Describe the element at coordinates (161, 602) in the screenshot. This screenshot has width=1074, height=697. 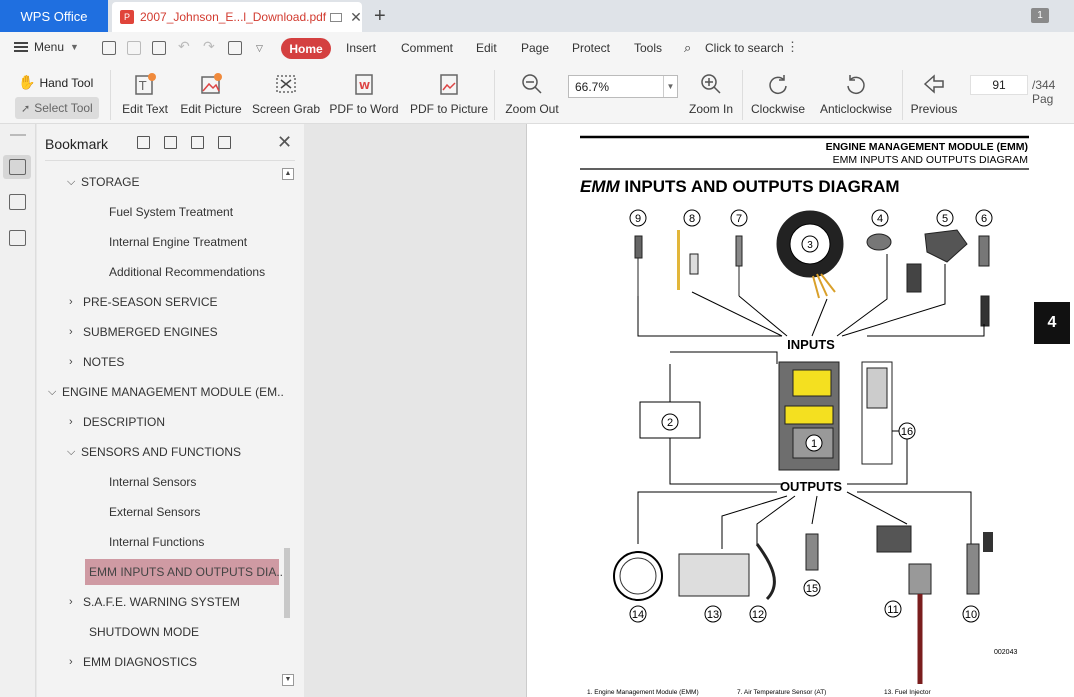
I see `bookmark-label: S.A.F.E. WARNING SYSTEM` at that location.